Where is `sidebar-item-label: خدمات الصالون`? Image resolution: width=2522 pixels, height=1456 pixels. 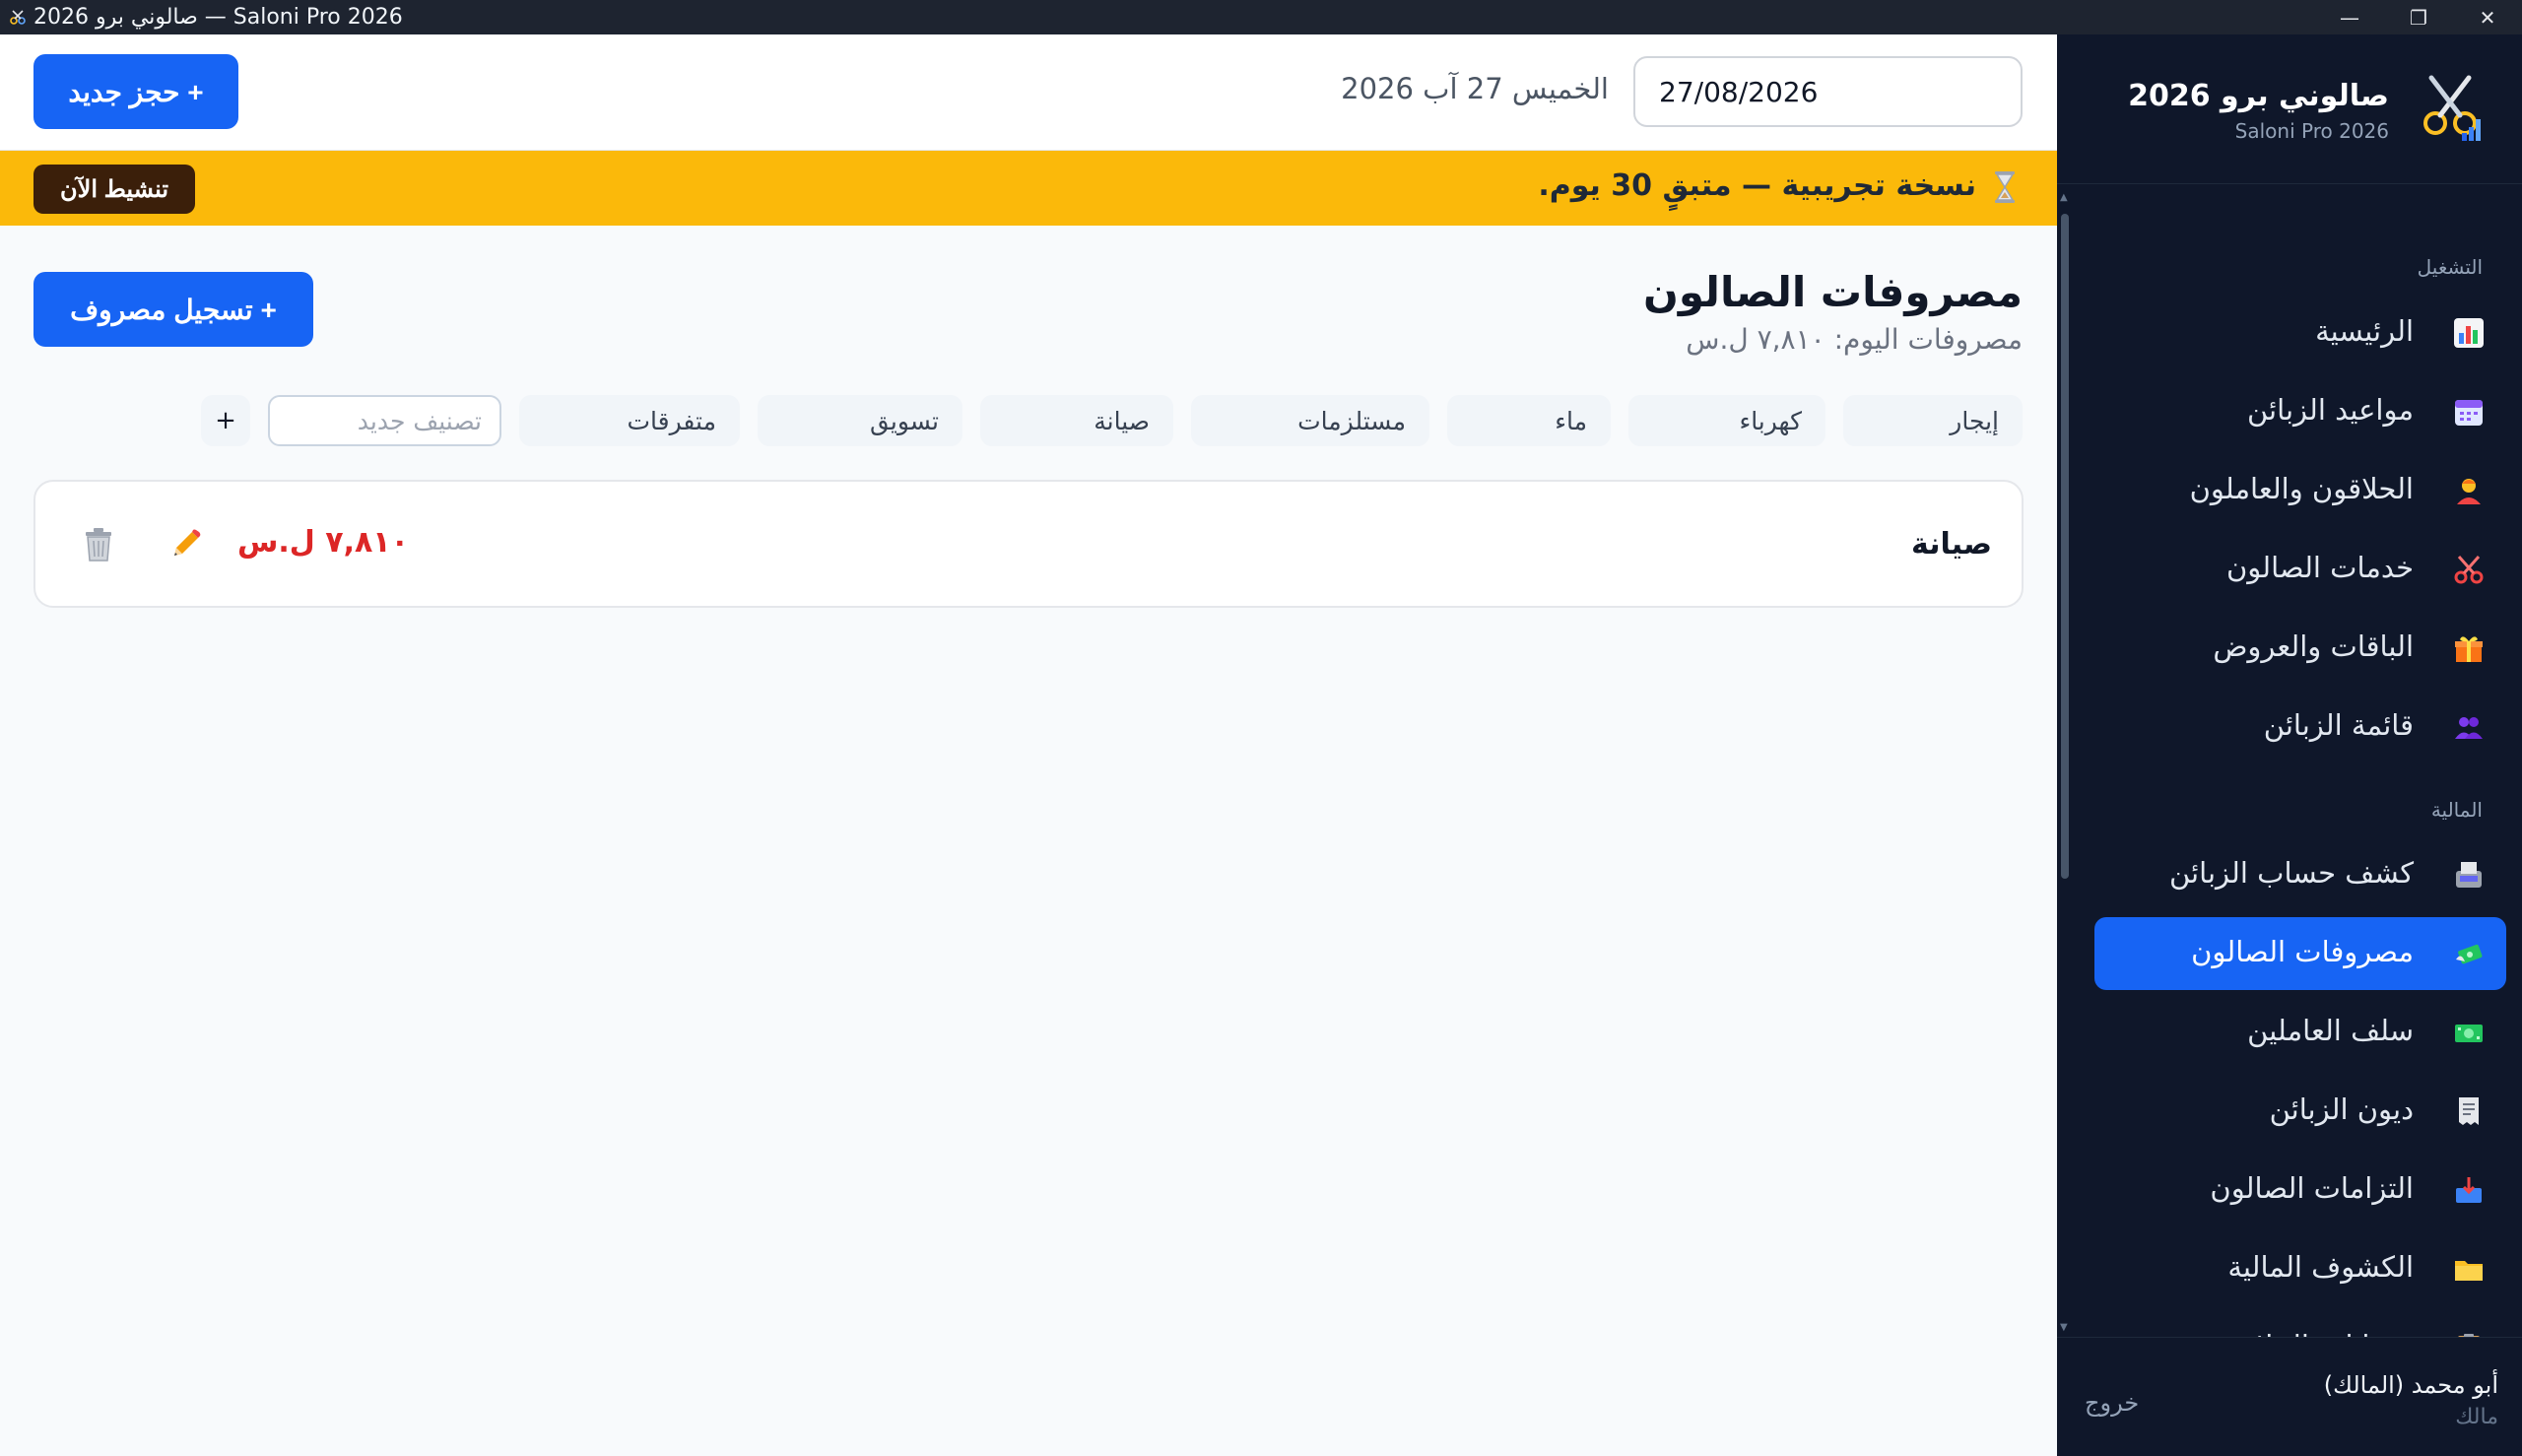 sidebar-item-label: خدمات الصالون is located at coordinates (2319, 567).